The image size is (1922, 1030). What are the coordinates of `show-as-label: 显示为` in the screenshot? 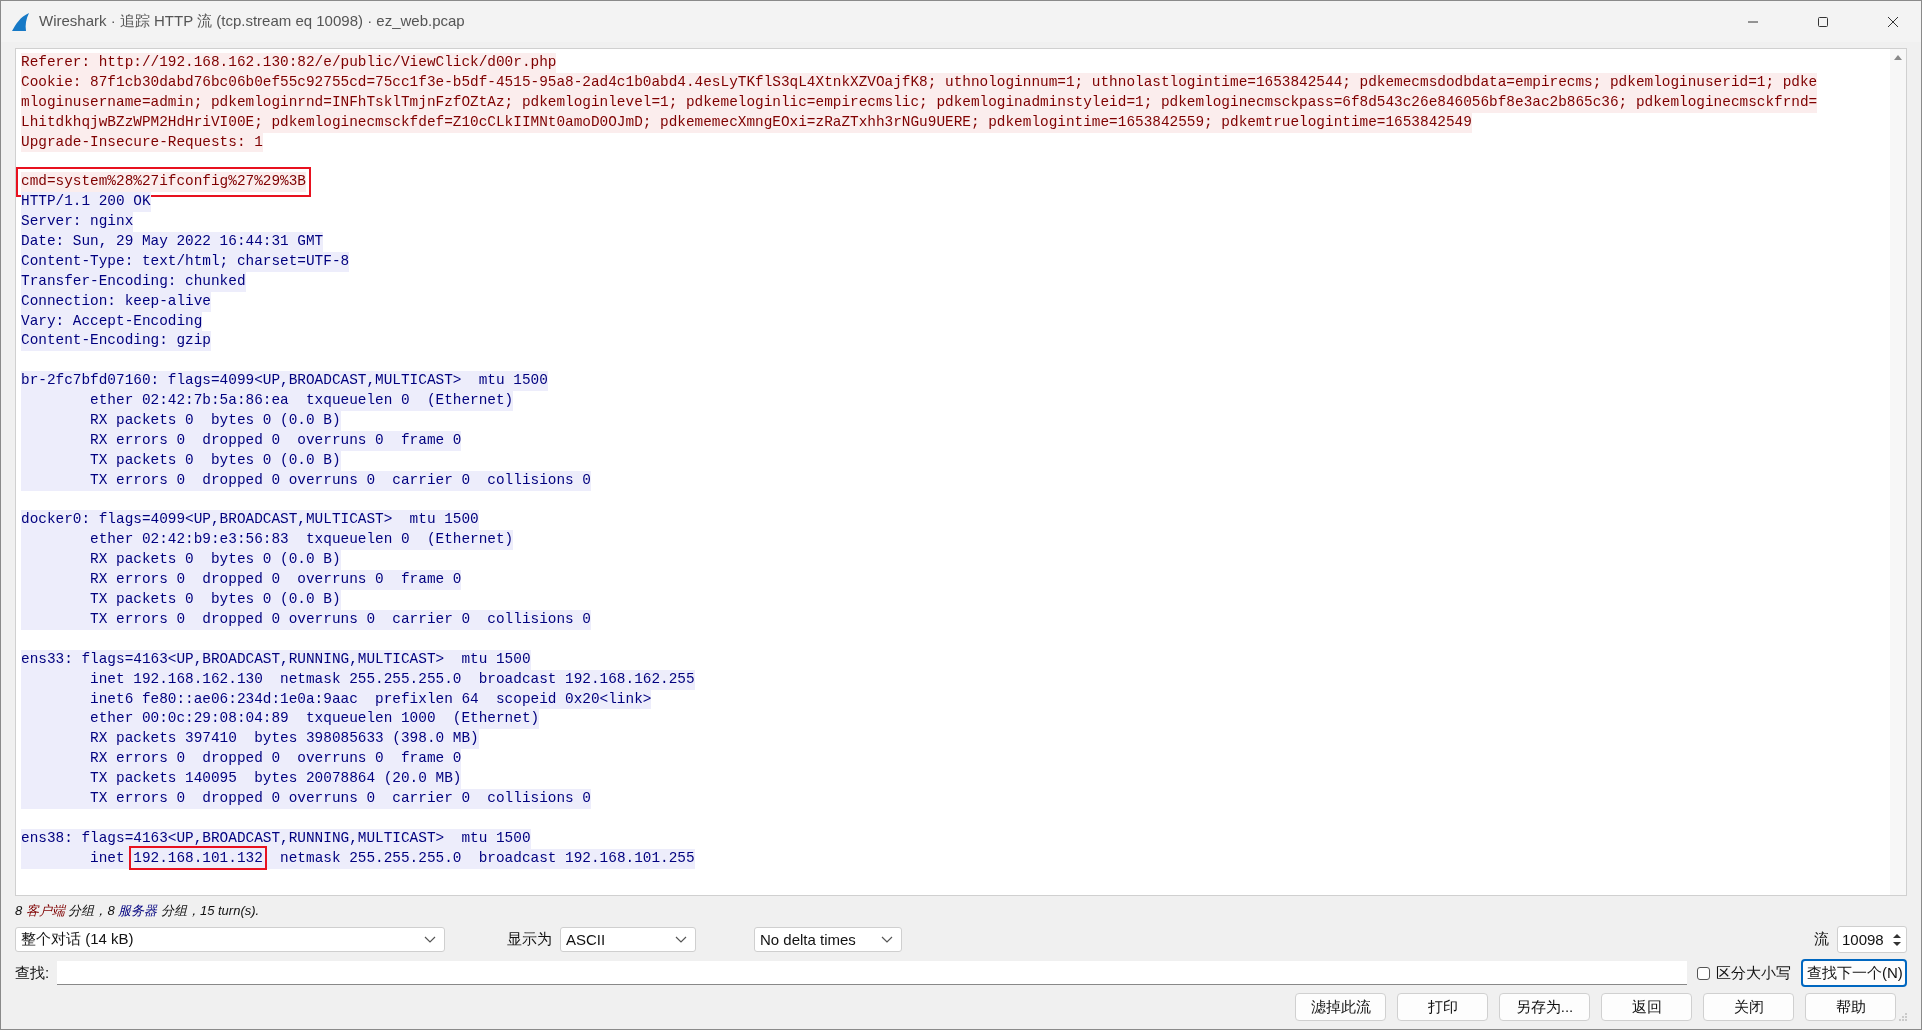 It's located at (529, 939).